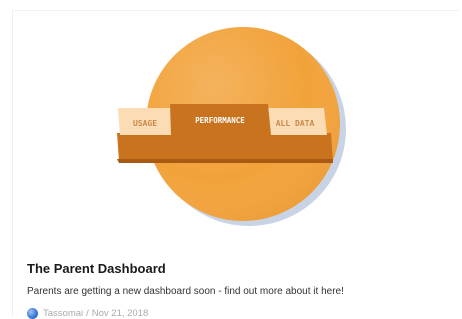 The width and height of the screenshot is (462, 319). I want to click on article-author: Tassomai, so click(63, 313).